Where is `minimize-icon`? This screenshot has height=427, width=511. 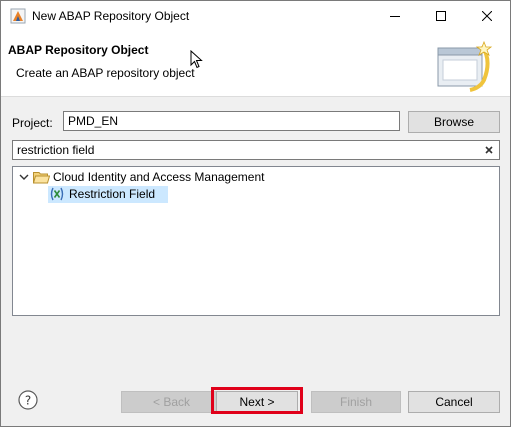
minimize-icon is located at coordinates (395, 16).